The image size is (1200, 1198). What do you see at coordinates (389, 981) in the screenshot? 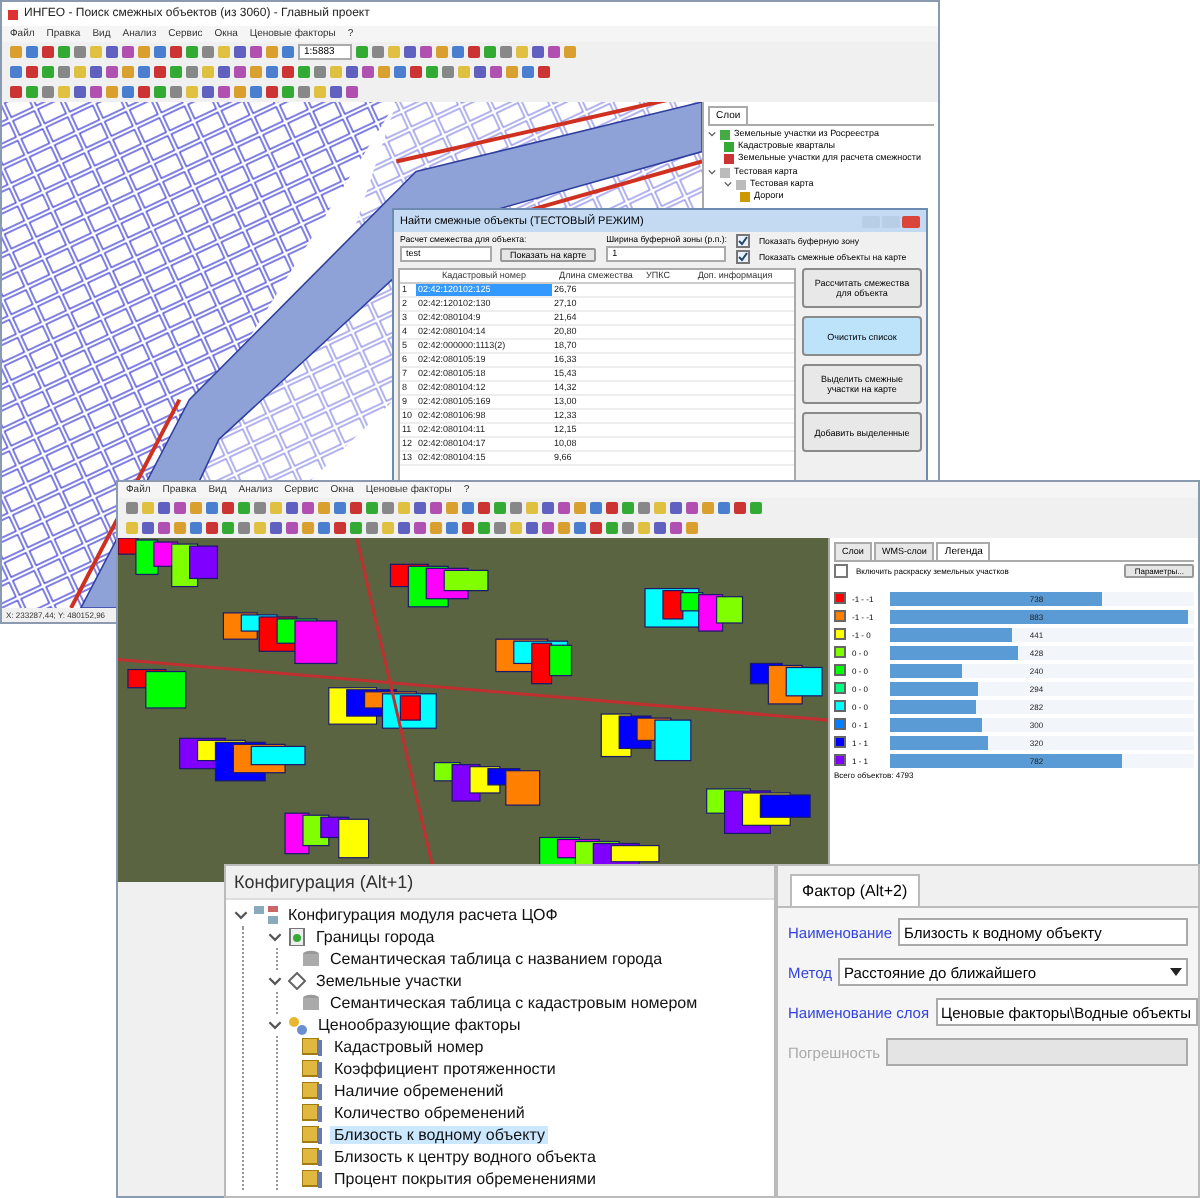
I see `tree-item: Земельные участки` at bounding box center [389, 981].